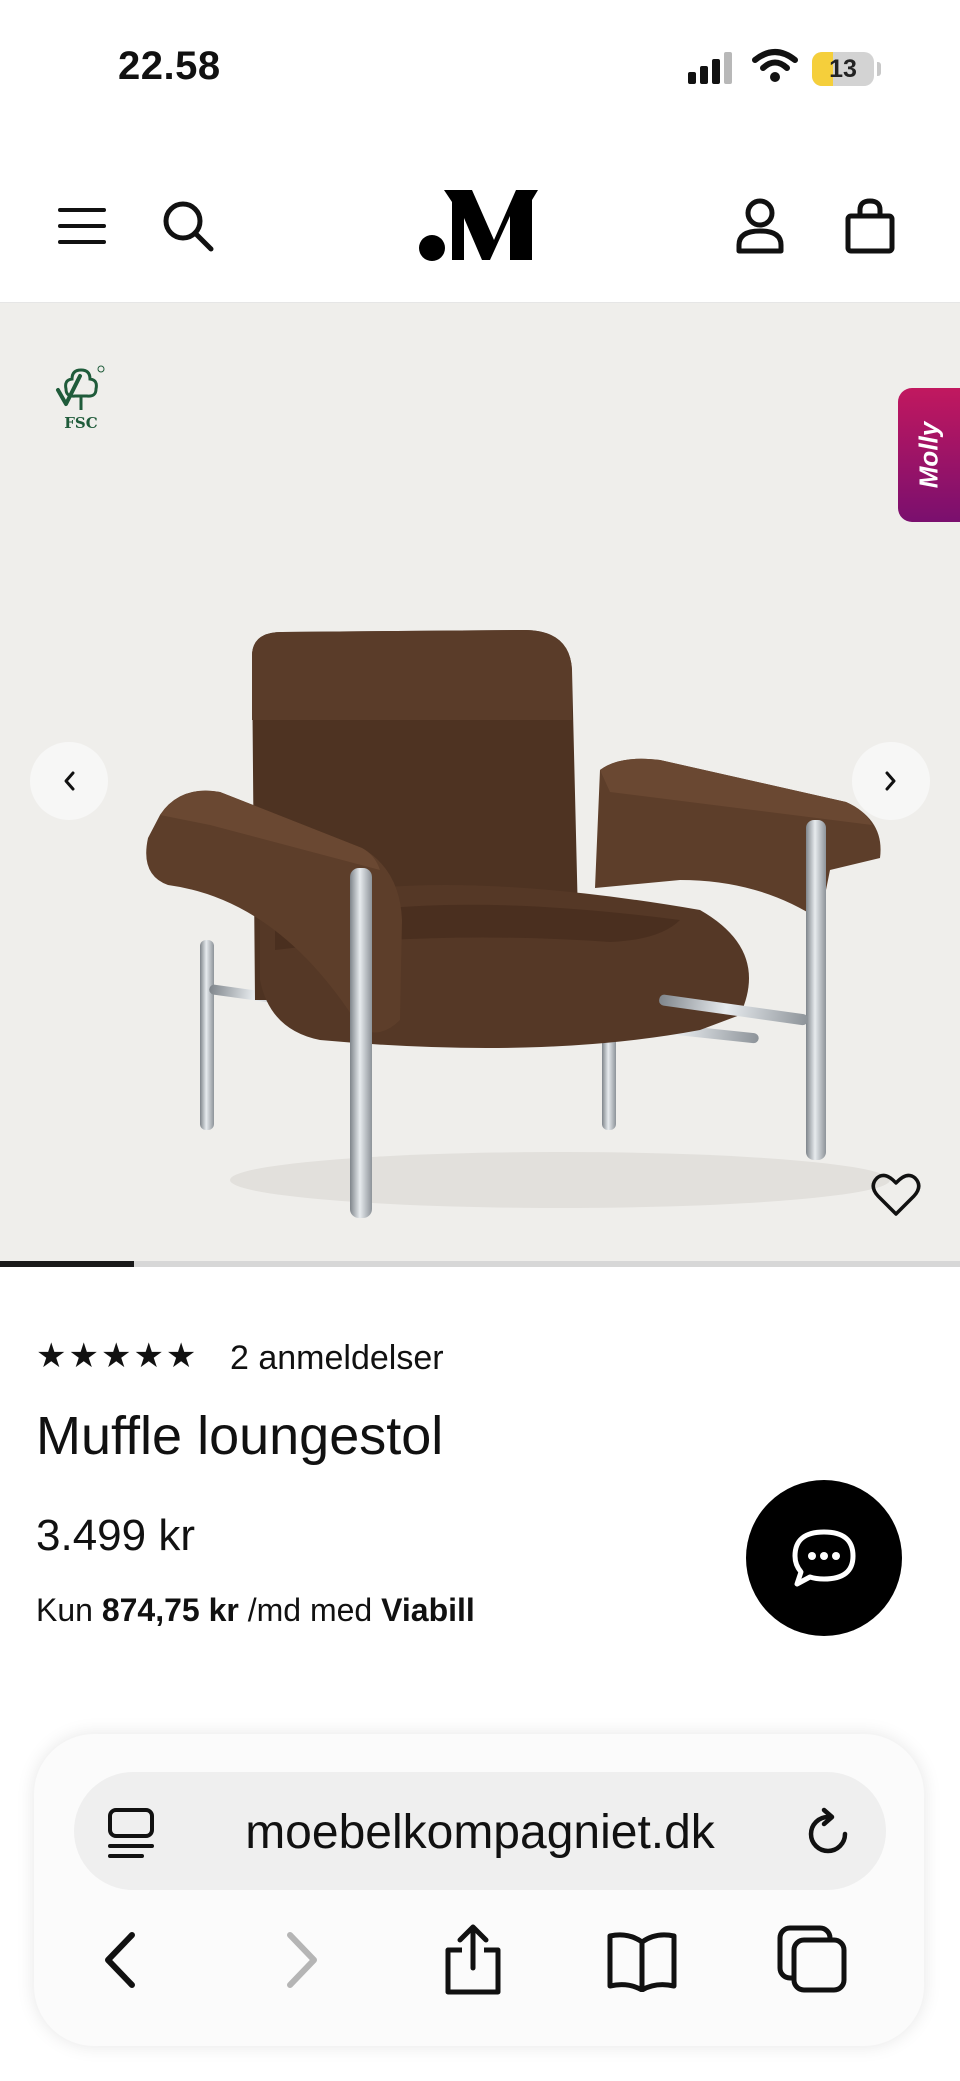 This screenshot has width=960, height=2081. I want to click on menu-button, so click(82, 226).